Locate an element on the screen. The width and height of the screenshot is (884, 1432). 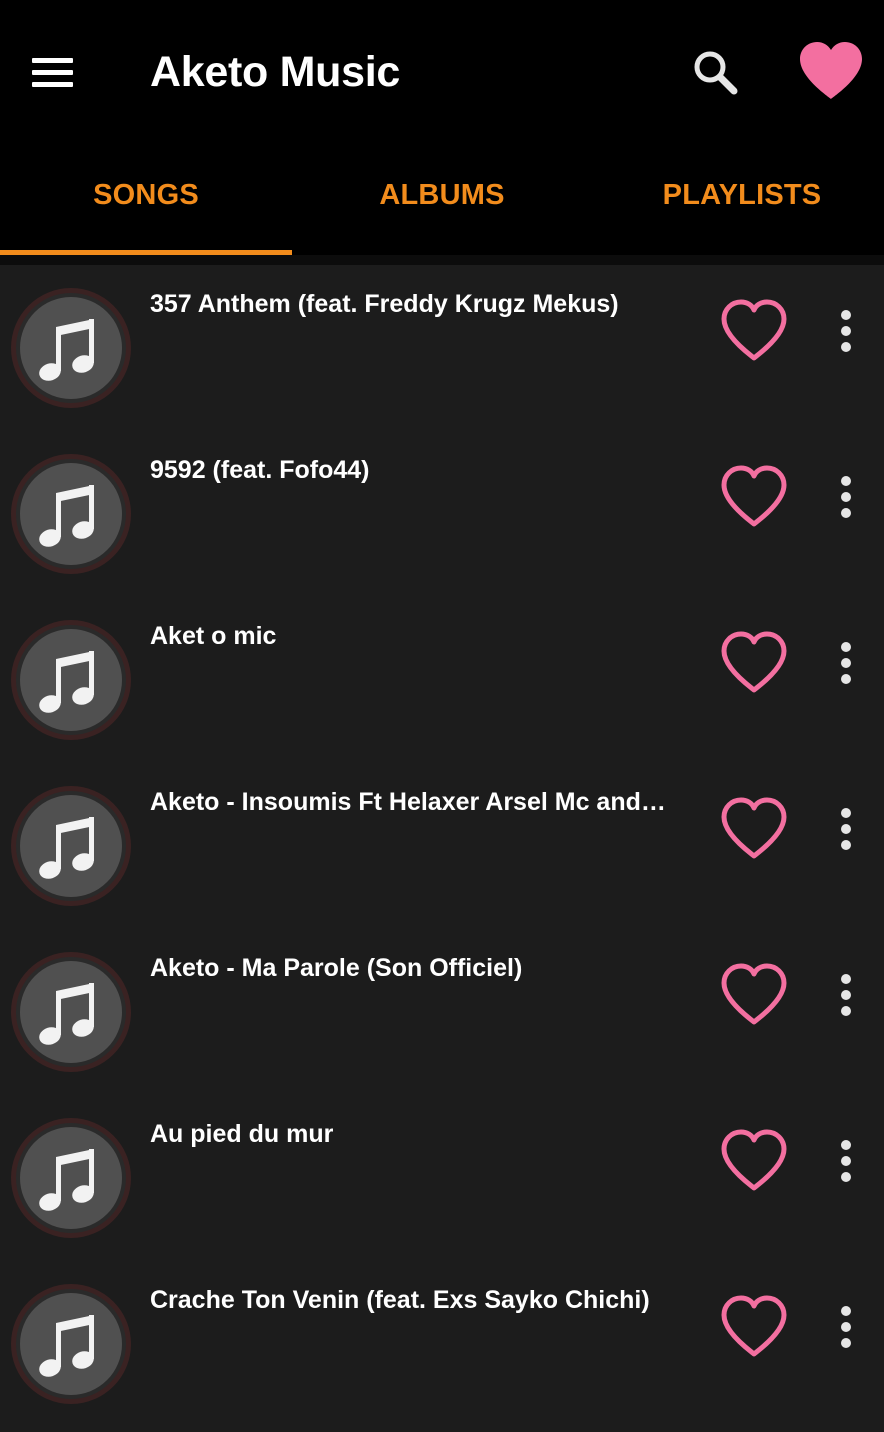
song-list-item: Aket o mic is located at coordinates (442, 680).